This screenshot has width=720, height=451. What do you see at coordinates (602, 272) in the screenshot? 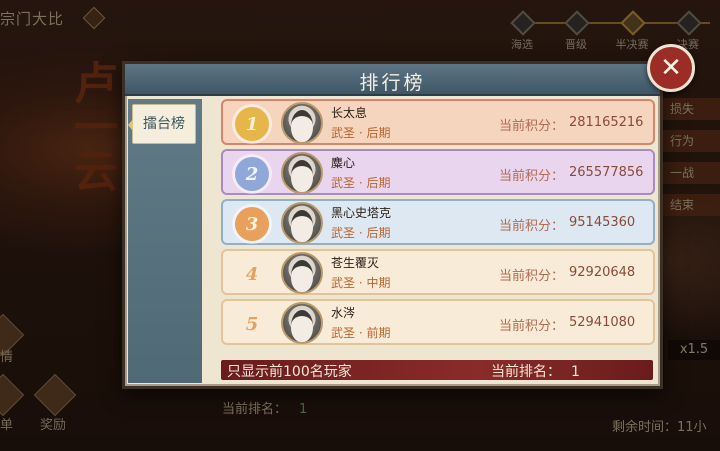
I see `score-value: 92920648` at bounding box center [602, 272].